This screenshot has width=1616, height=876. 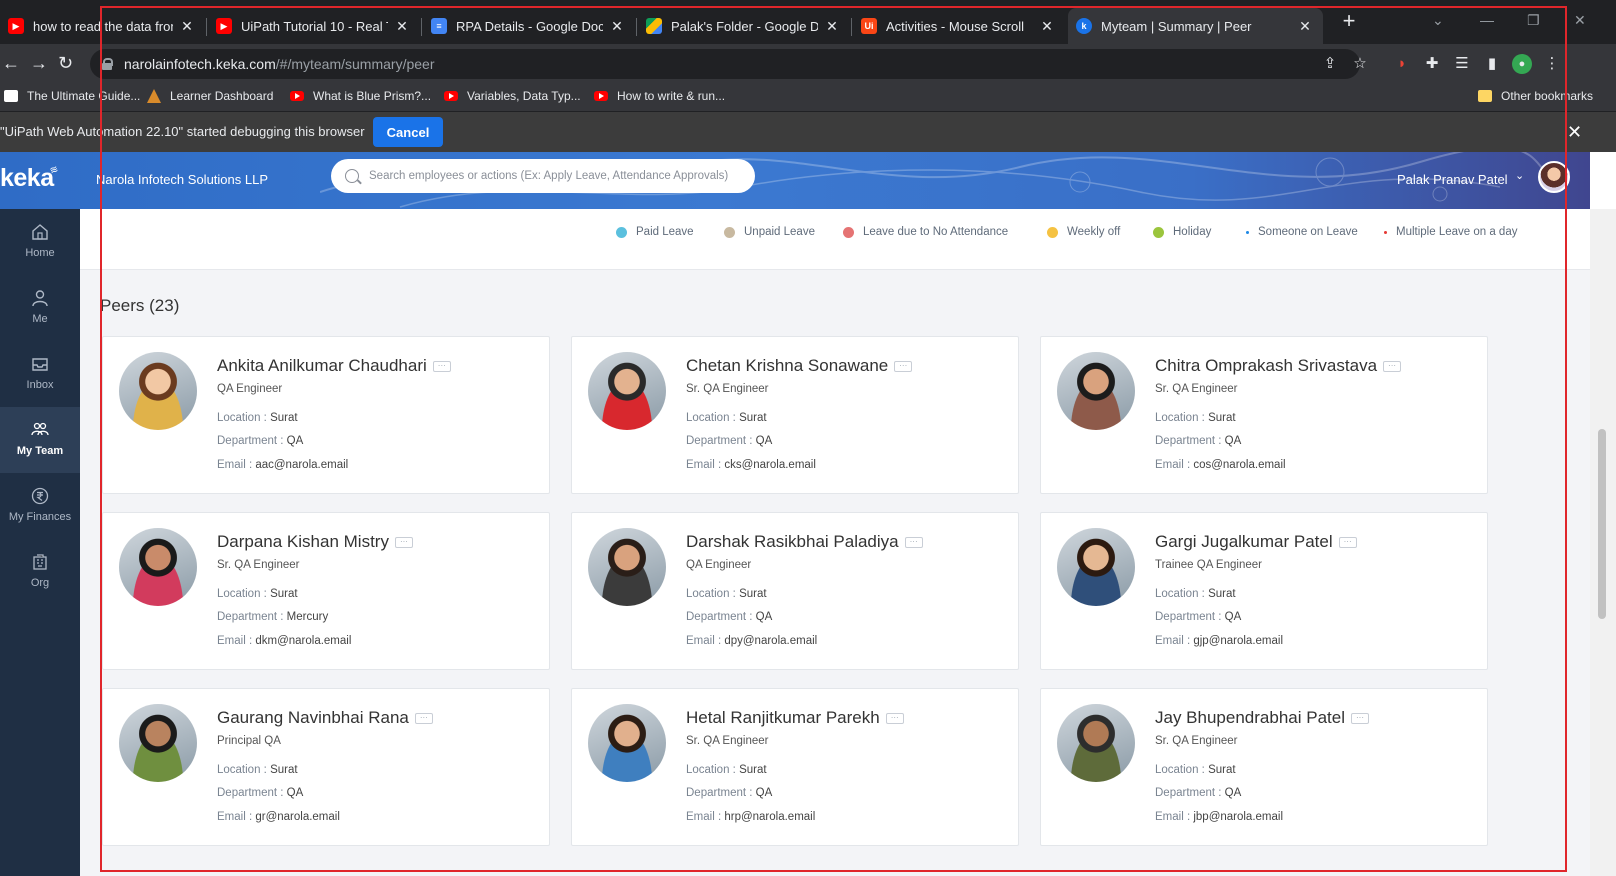 I want to click on infobar-close-icon: ✕, so click(x=1574, y=132).